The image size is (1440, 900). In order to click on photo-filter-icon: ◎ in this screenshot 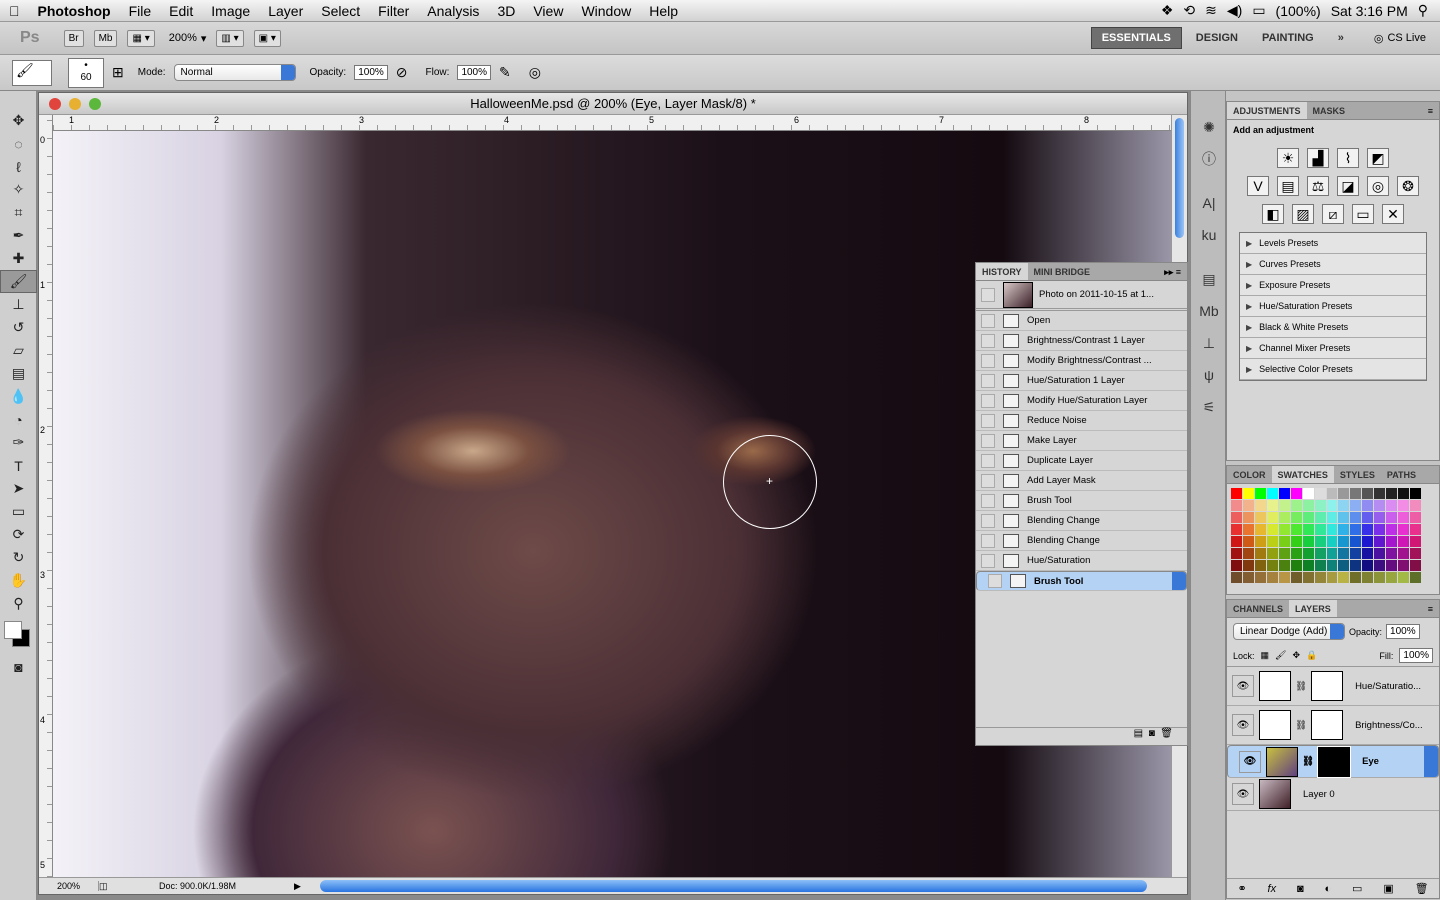, I will do `click(1378, 186)`.